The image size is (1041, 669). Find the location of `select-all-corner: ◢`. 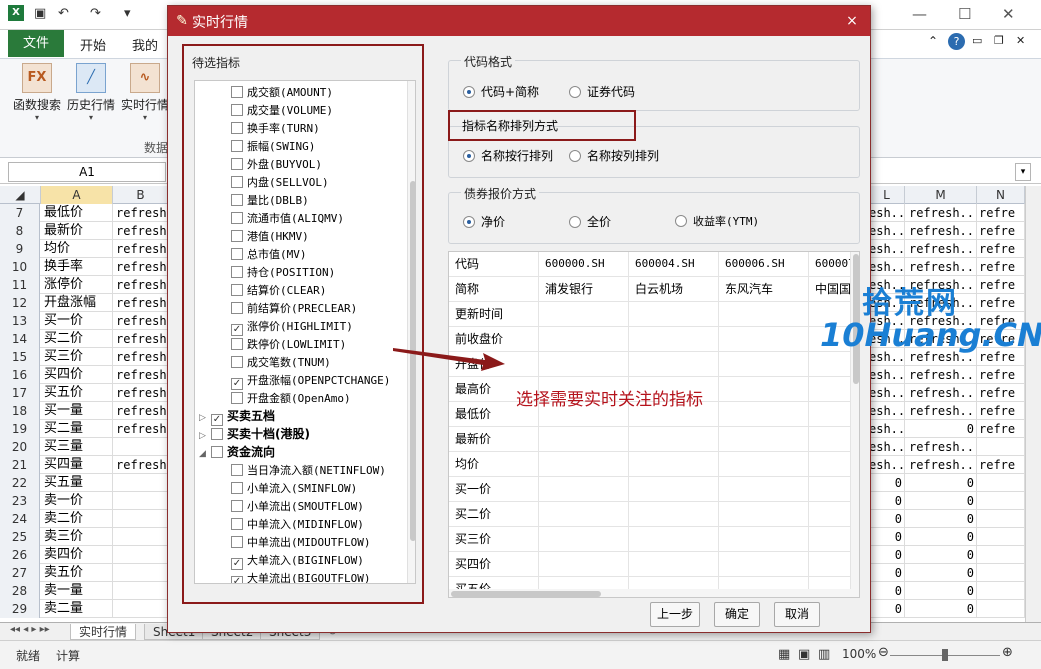

select-all-corner: ◢ is located at coordinates (20, 195).